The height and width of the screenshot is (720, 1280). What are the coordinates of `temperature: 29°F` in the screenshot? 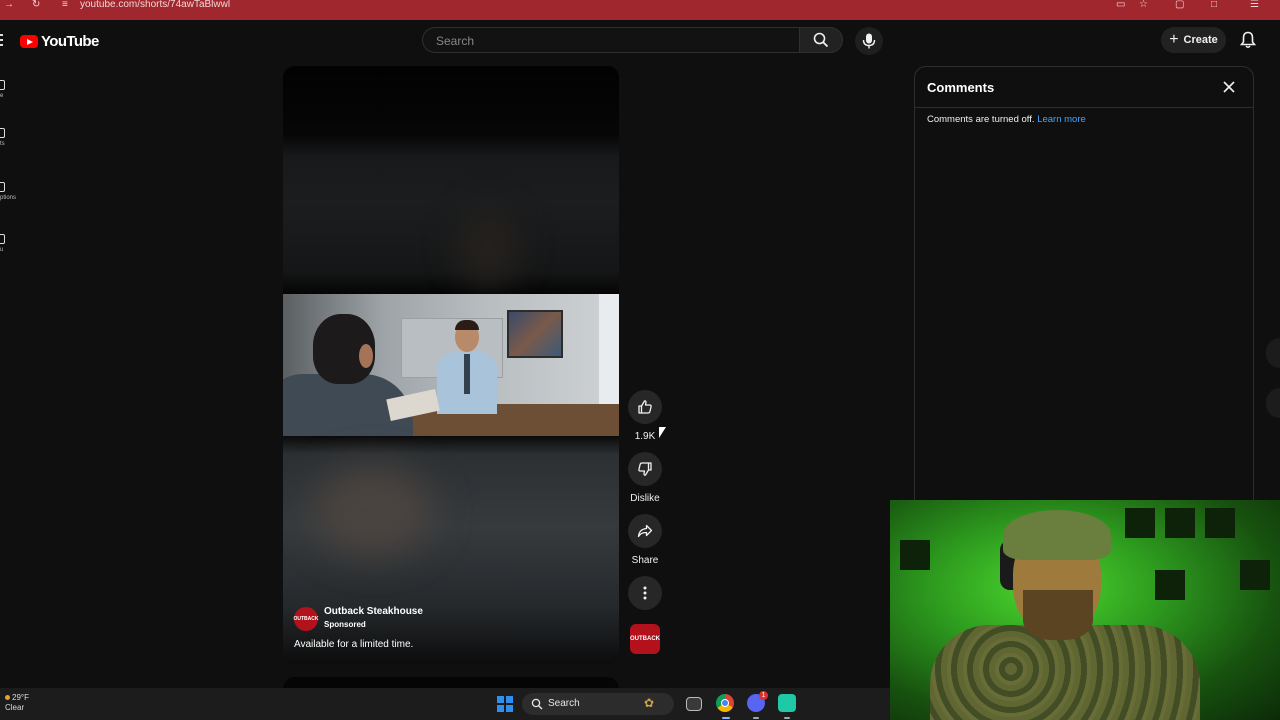 It's located at (20, 697).